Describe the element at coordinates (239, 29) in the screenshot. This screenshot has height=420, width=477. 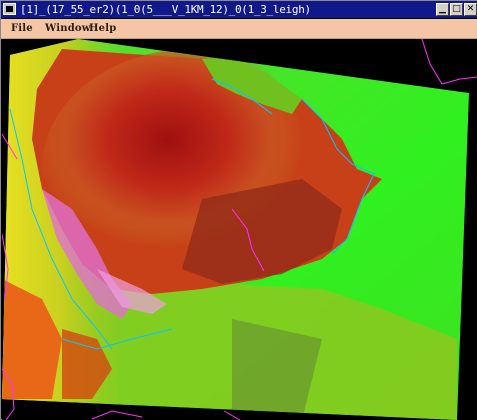
I see `menu-bar: File Window Help` at that location.